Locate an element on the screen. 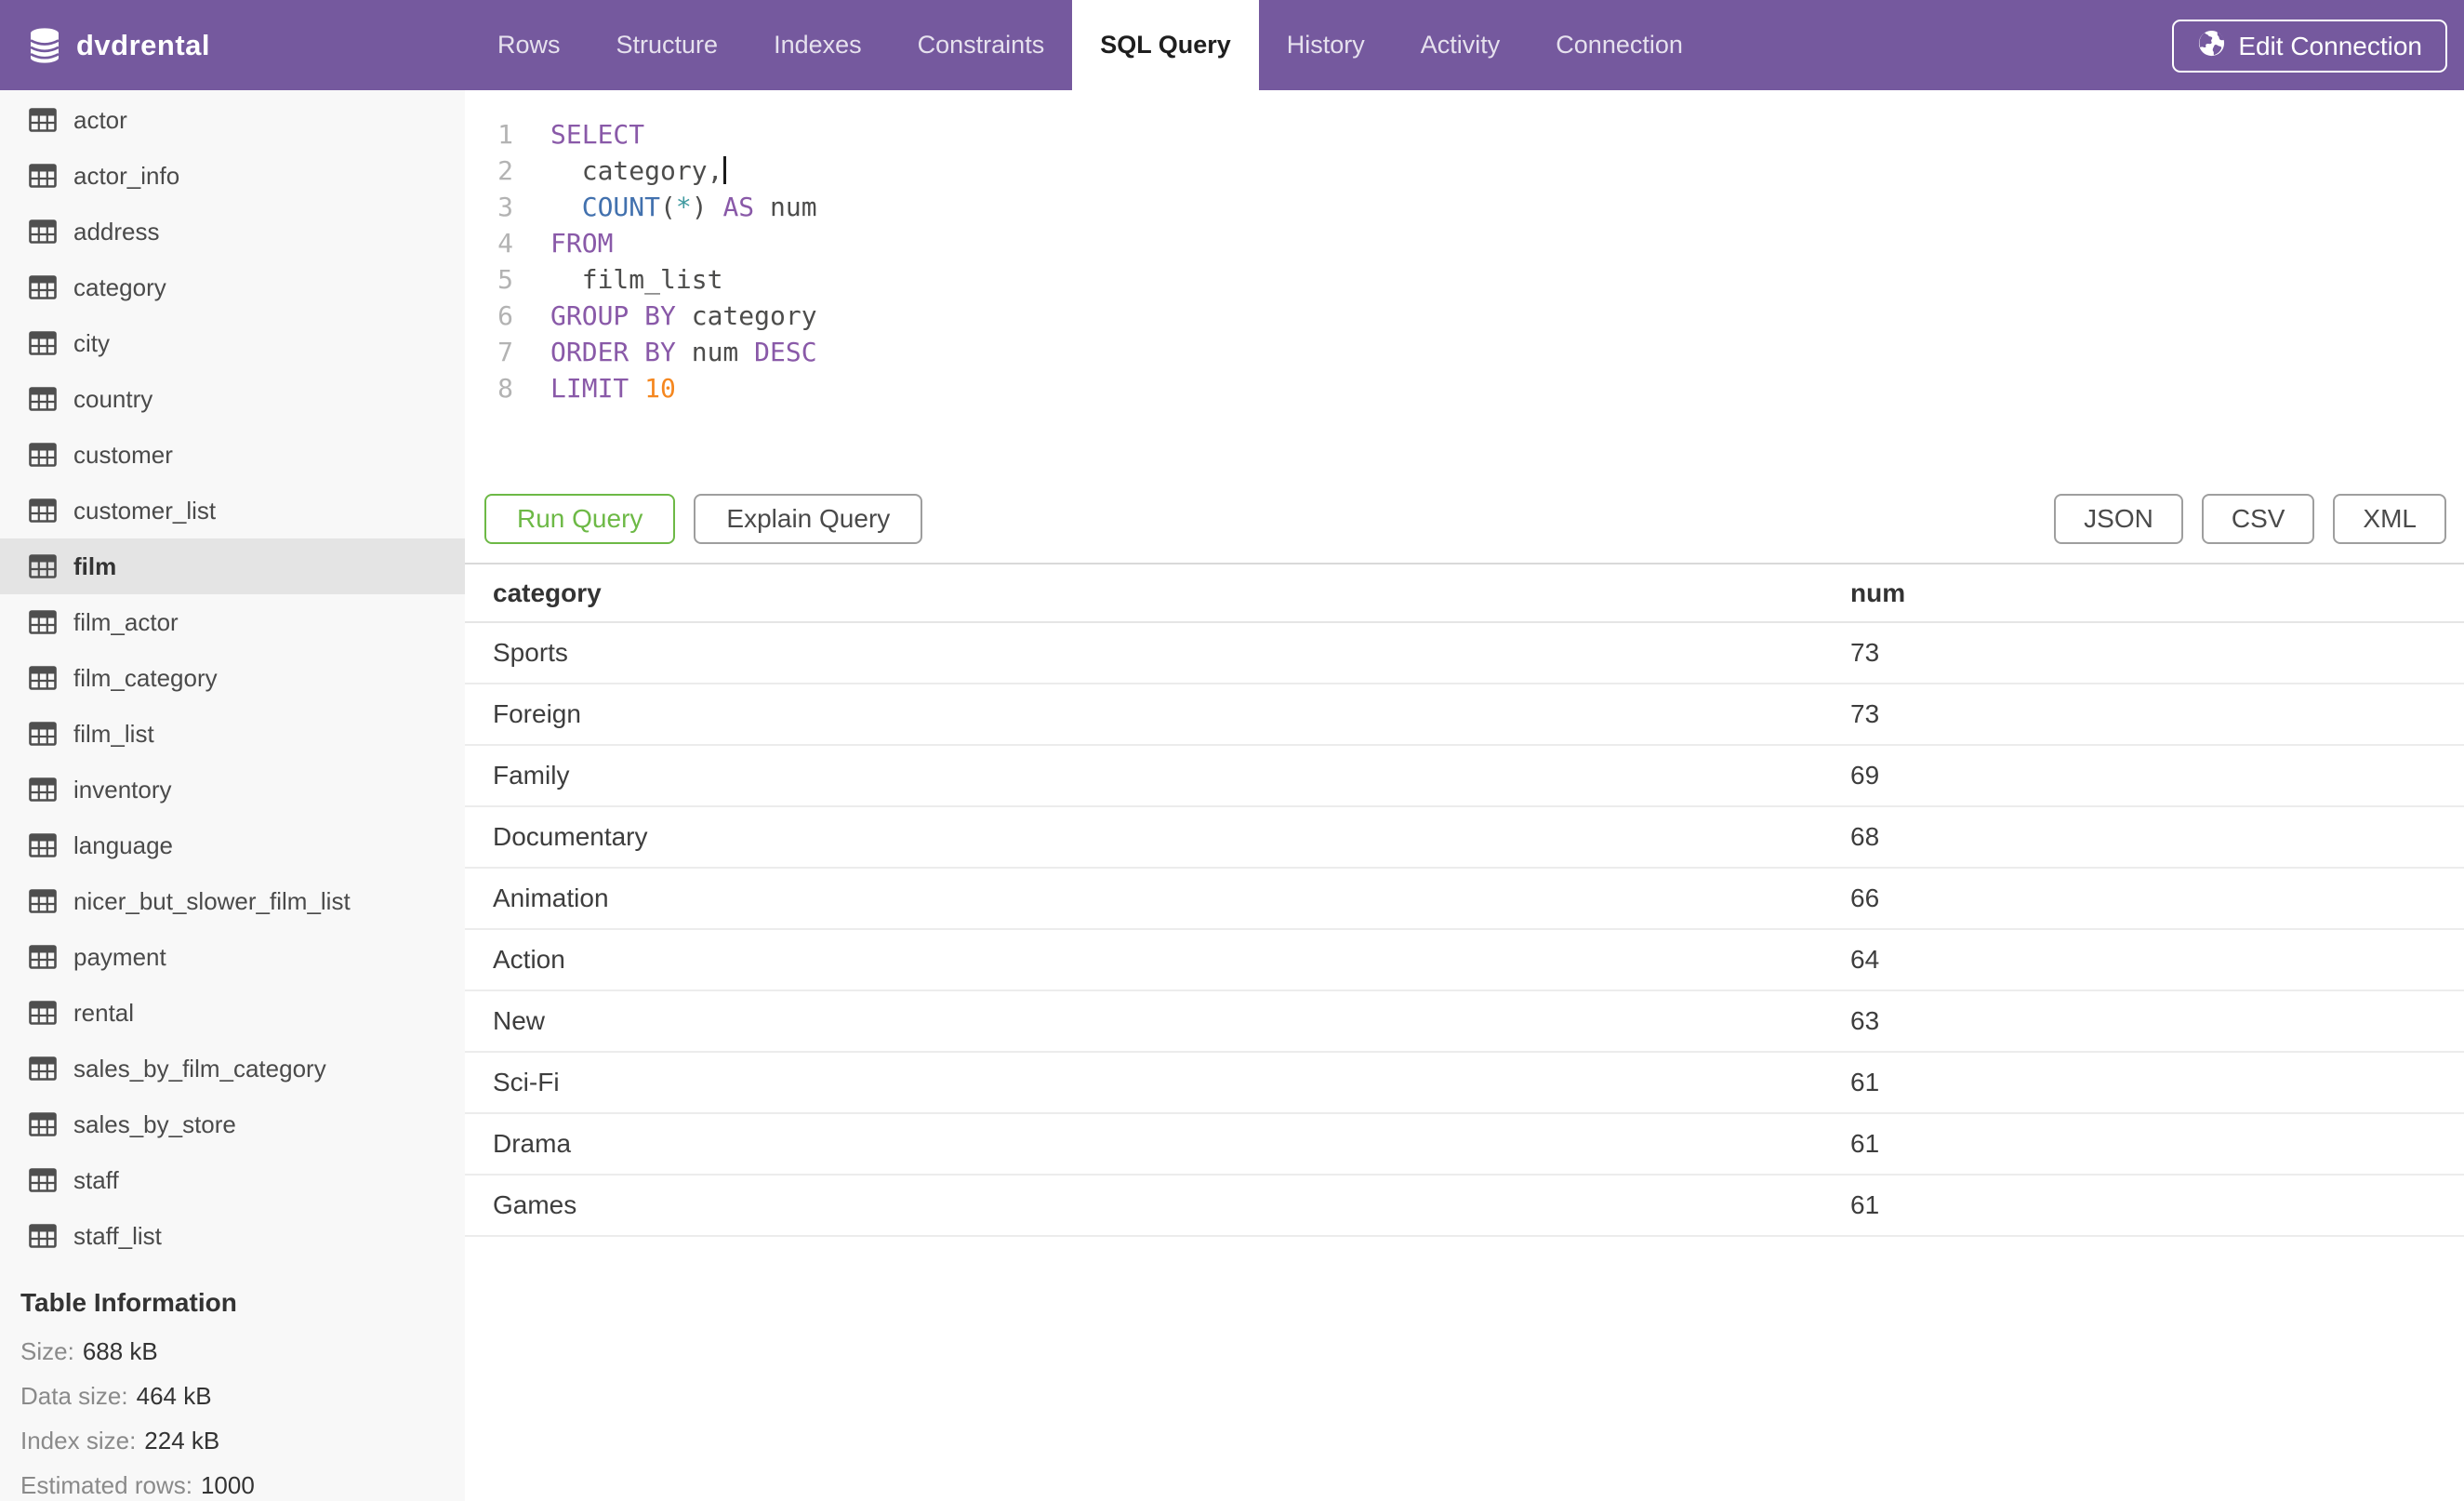 Image resolution: width=2464 pixels, height=1501 pixels. text-cursor is located at coordinates (725, 170).